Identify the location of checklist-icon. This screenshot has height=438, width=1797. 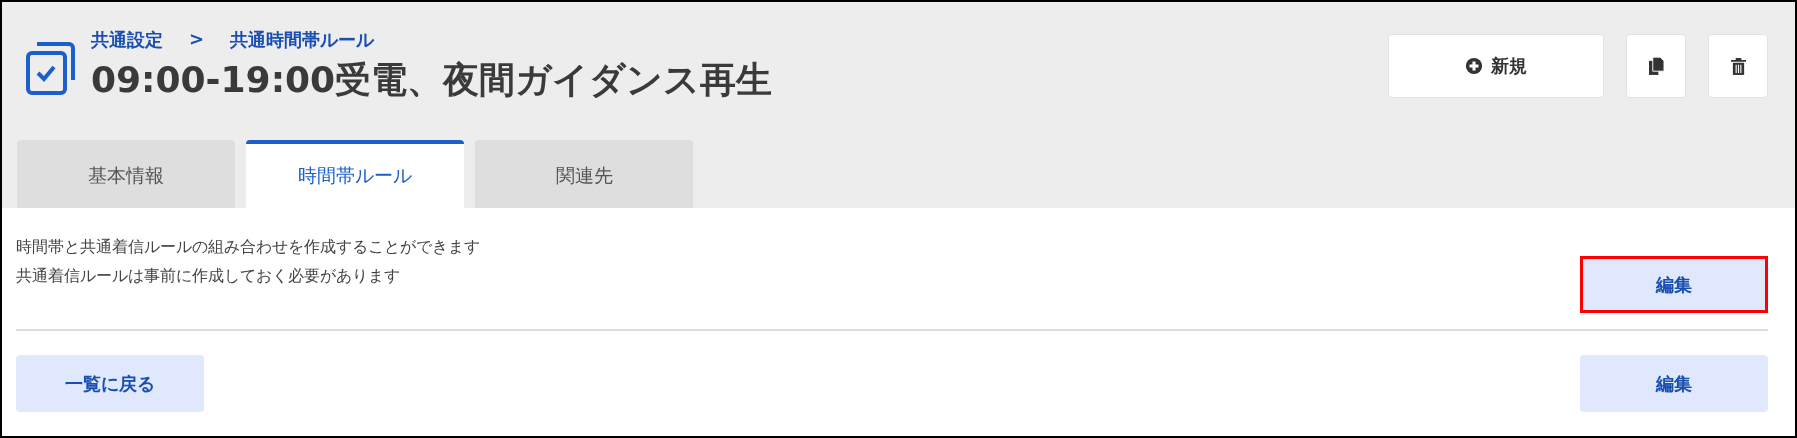
(51, 68).